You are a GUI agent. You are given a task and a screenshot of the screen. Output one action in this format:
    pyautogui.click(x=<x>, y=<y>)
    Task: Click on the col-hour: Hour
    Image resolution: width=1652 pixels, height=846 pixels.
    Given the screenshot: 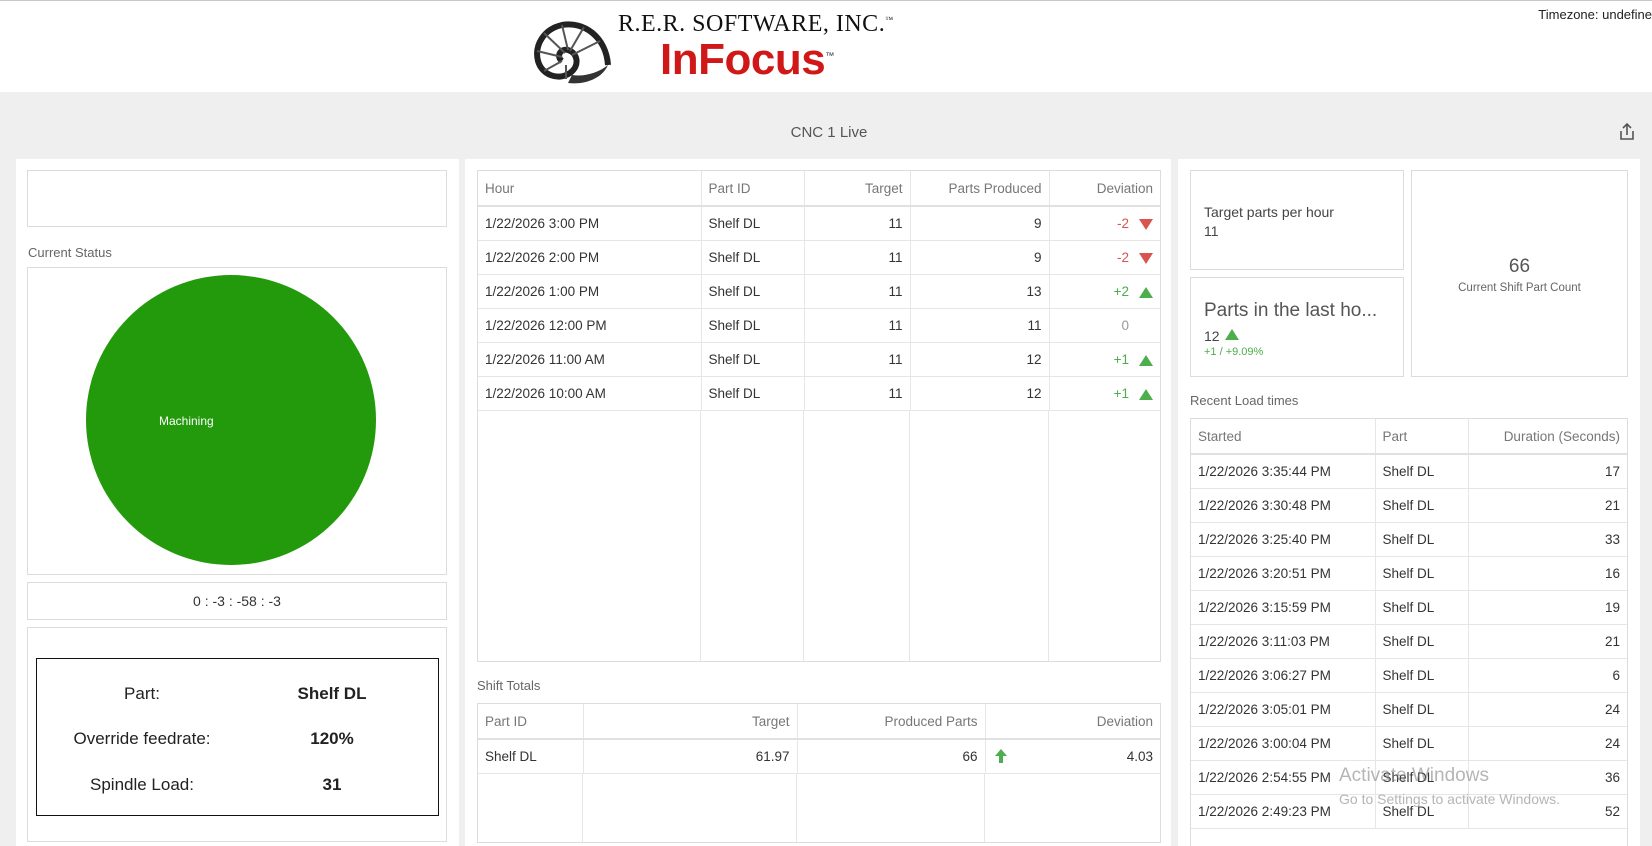 What is the action you would take?
    pyautogui.click(x=590, y=189)
    